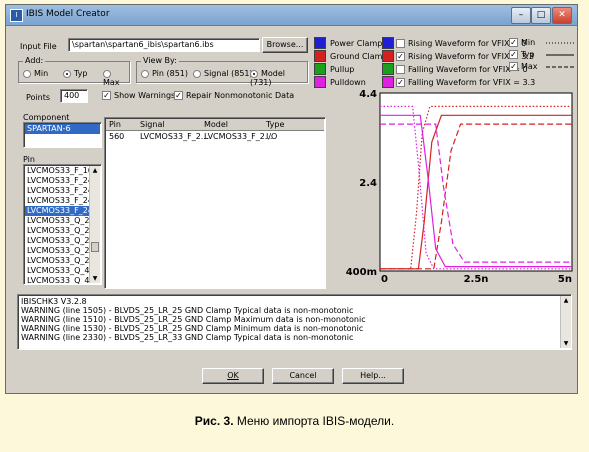 The image size is (589, 452). What do you see at coordinates (35, 73) in the screenshot?
I see `add-min-radio: Min` at bounding box center [35, 73].